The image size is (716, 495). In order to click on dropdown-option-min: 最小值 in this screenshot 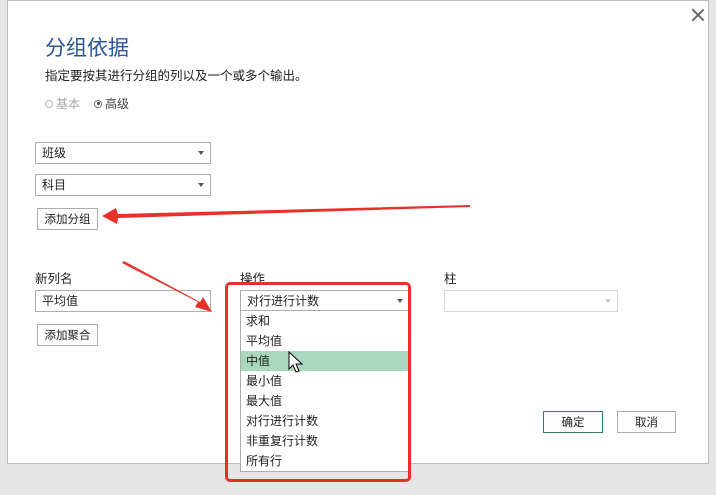, I will do `click(324, 381)`.